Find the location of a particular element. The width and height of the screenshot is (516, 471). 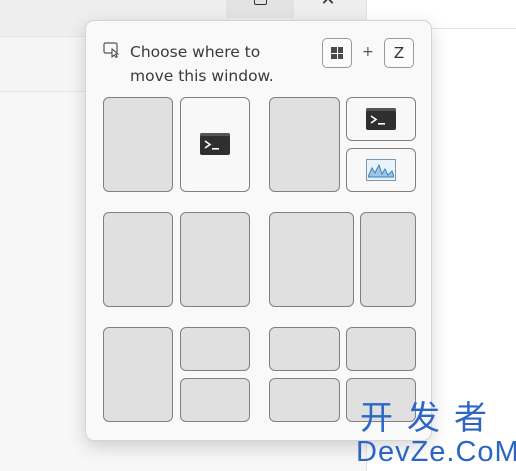

maximize-button is located at coordinates (260, 9).